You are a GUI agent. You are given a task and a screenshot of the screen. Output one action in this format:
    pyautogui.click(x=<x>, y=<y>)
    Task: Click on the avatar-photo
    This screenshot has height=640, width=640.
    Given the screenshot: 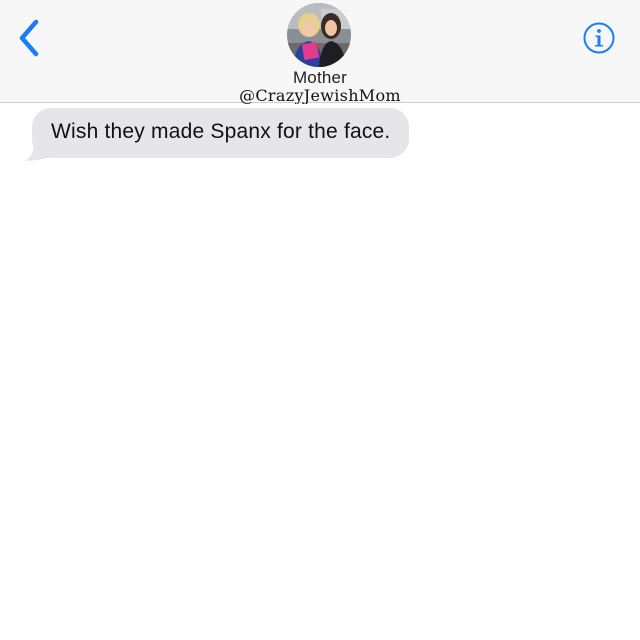 What is the action you would take?
    pyautogui.click(x=319, y=35)
    